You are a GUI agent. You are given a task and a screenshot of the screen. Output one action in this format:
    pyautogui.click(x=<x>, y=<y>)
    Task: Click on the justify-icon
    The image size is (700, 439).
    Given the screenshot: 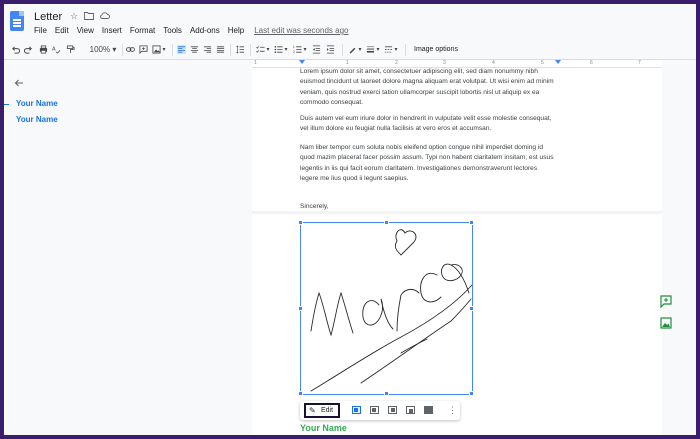 What is the action you would take?
    pyautogui.click(x=220, y=49)
    